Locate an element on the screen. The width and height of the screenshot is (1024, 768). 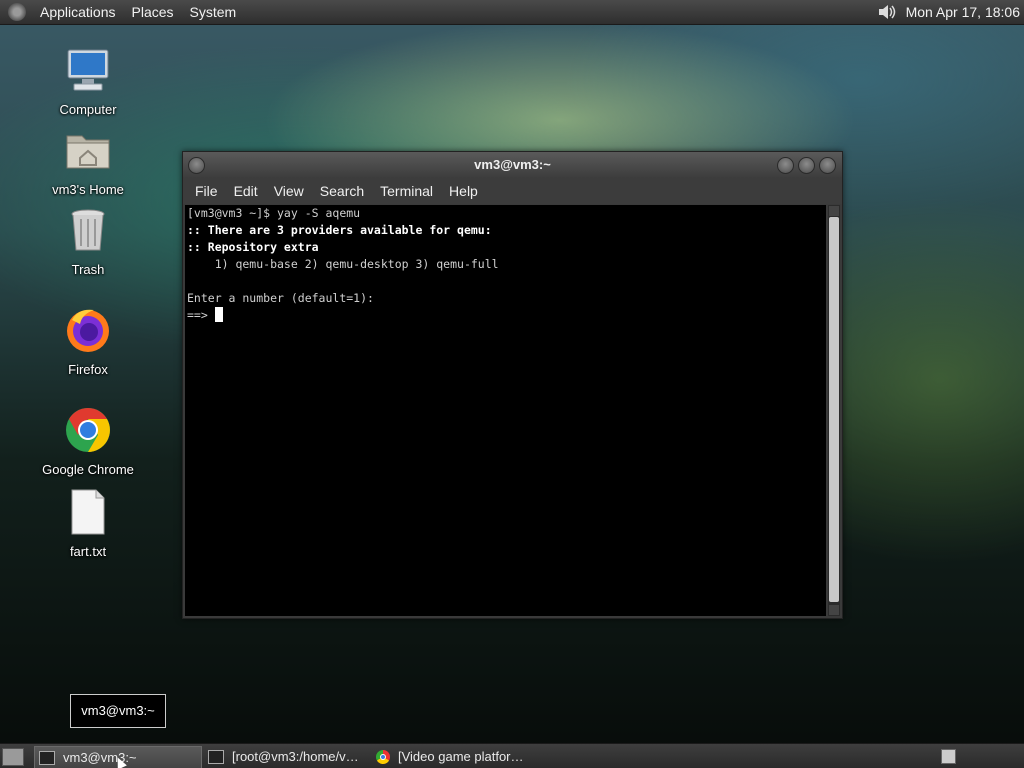
desktop-icon-computer: Computer is located at coordinates (88, 81).